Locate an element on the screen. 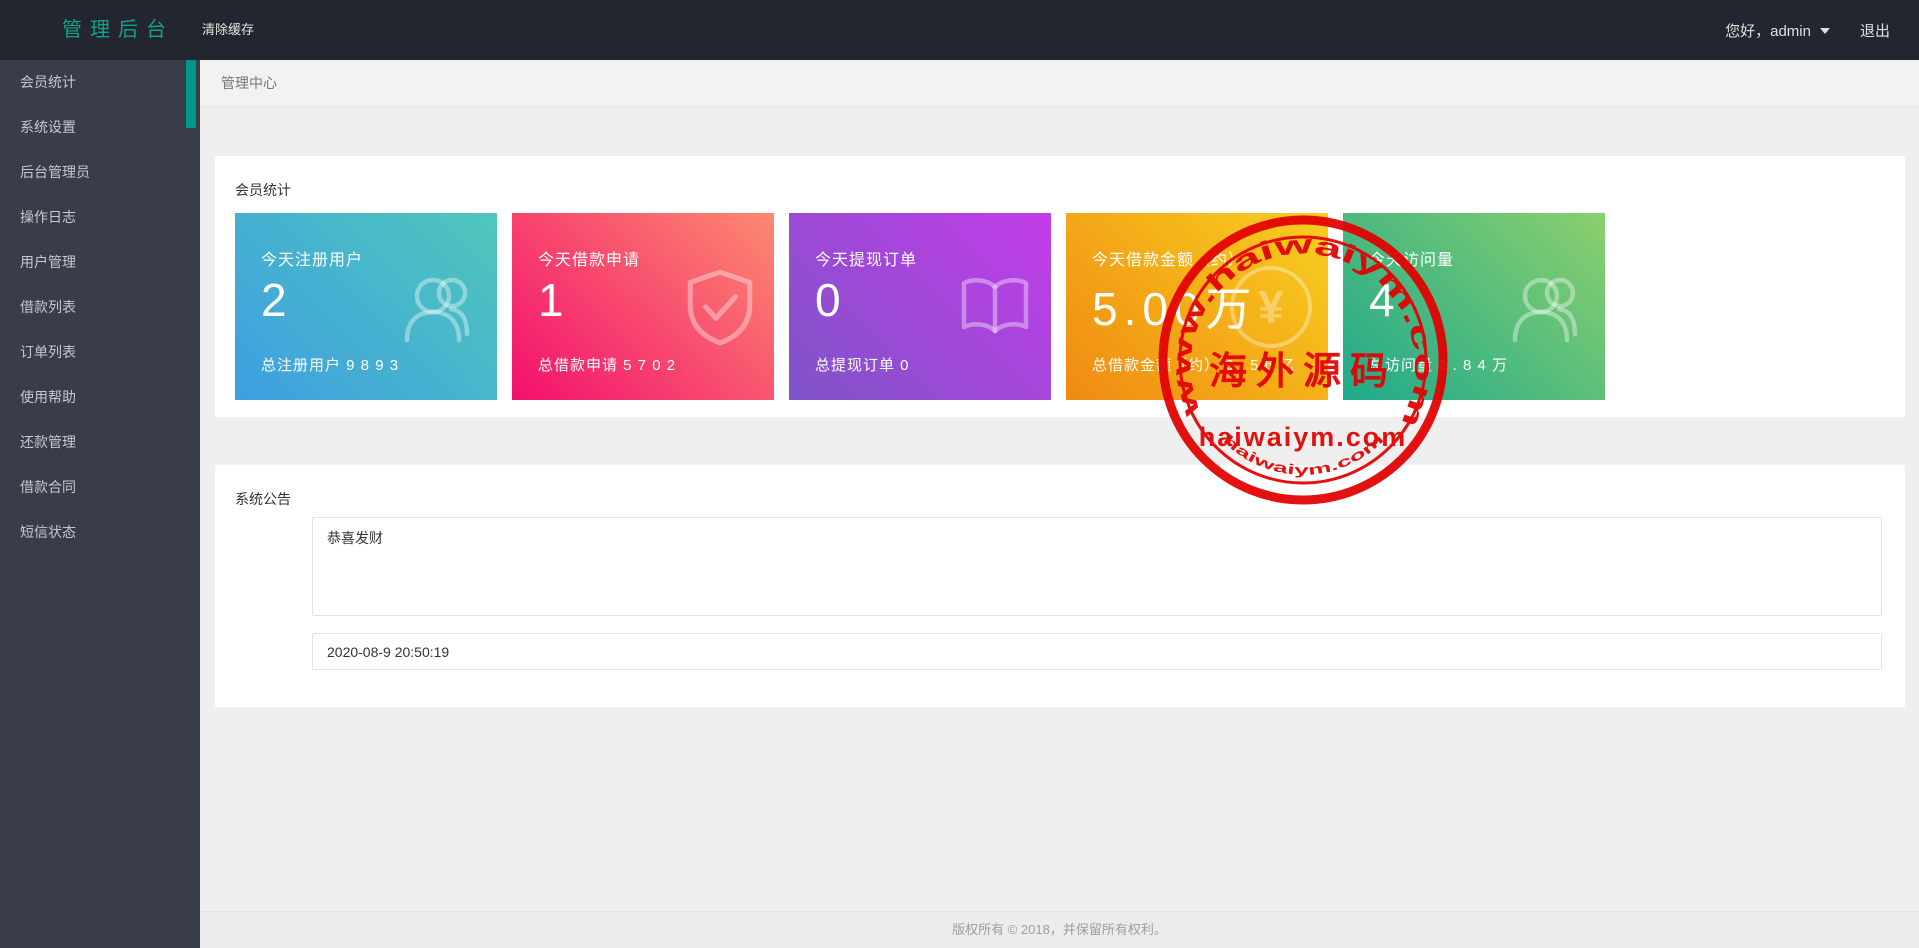 The height and width of the screenshot is (948, 1919). announcement-datetime-input is located at coordinates (1097, 651).